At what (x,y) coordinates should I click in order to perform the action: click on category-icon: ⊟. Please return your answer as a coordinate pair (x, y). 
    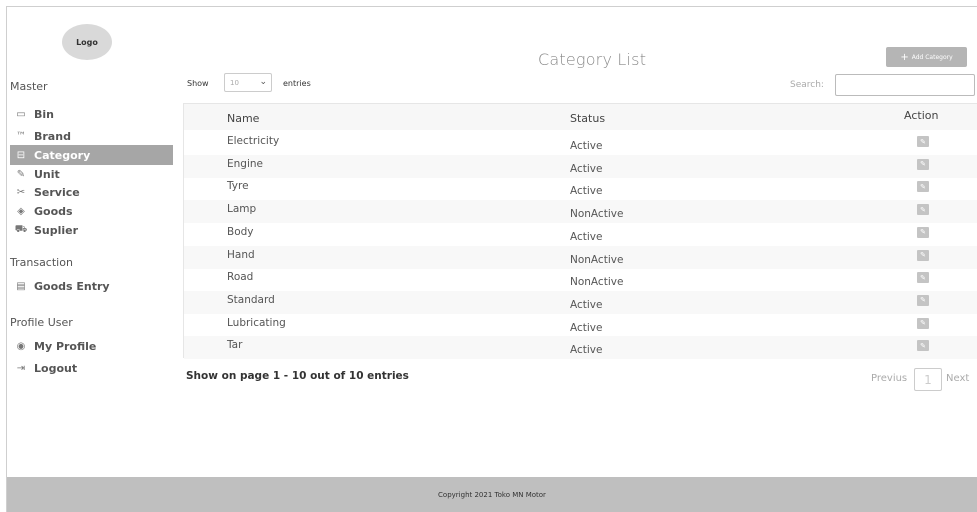
    Looking at the image, I should click on (21, 155).